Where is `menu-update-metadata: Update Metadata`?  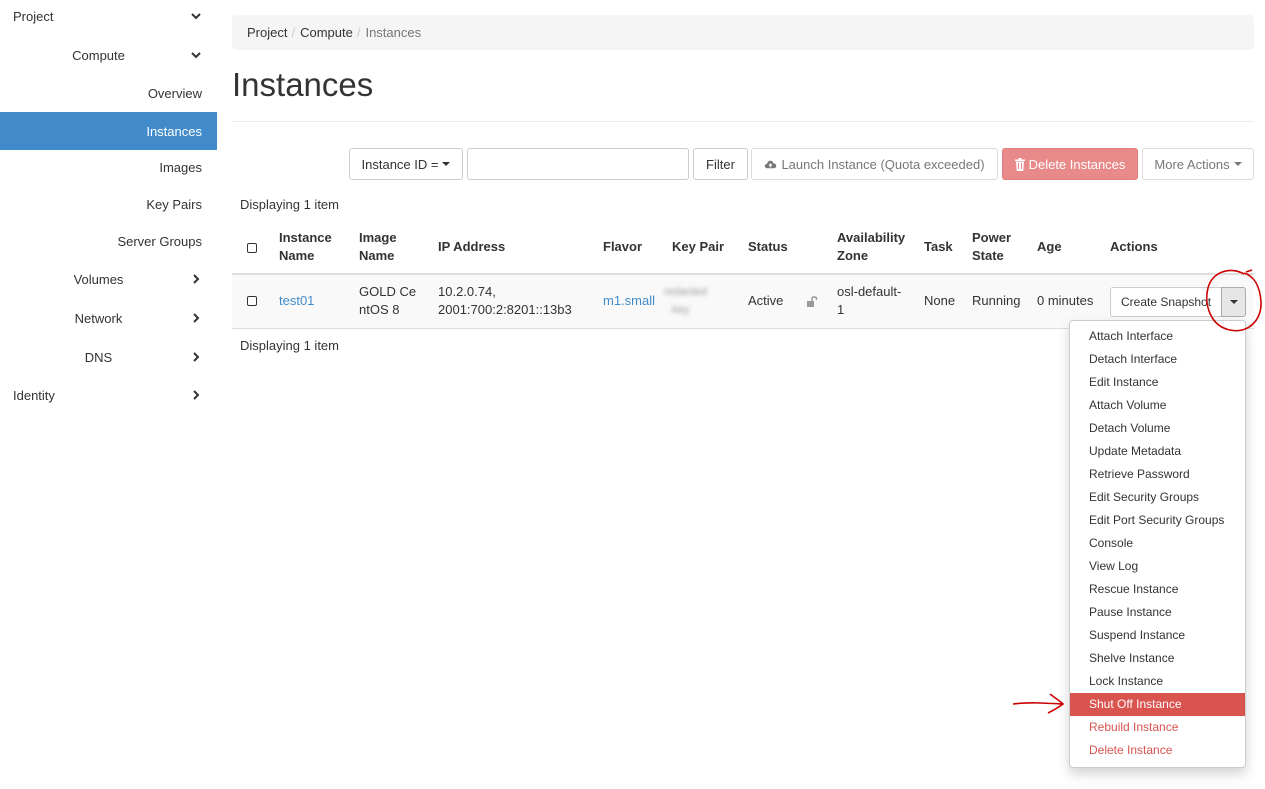
menu-update-metadata: Update Metadata is located at coordinates (1157, 451).